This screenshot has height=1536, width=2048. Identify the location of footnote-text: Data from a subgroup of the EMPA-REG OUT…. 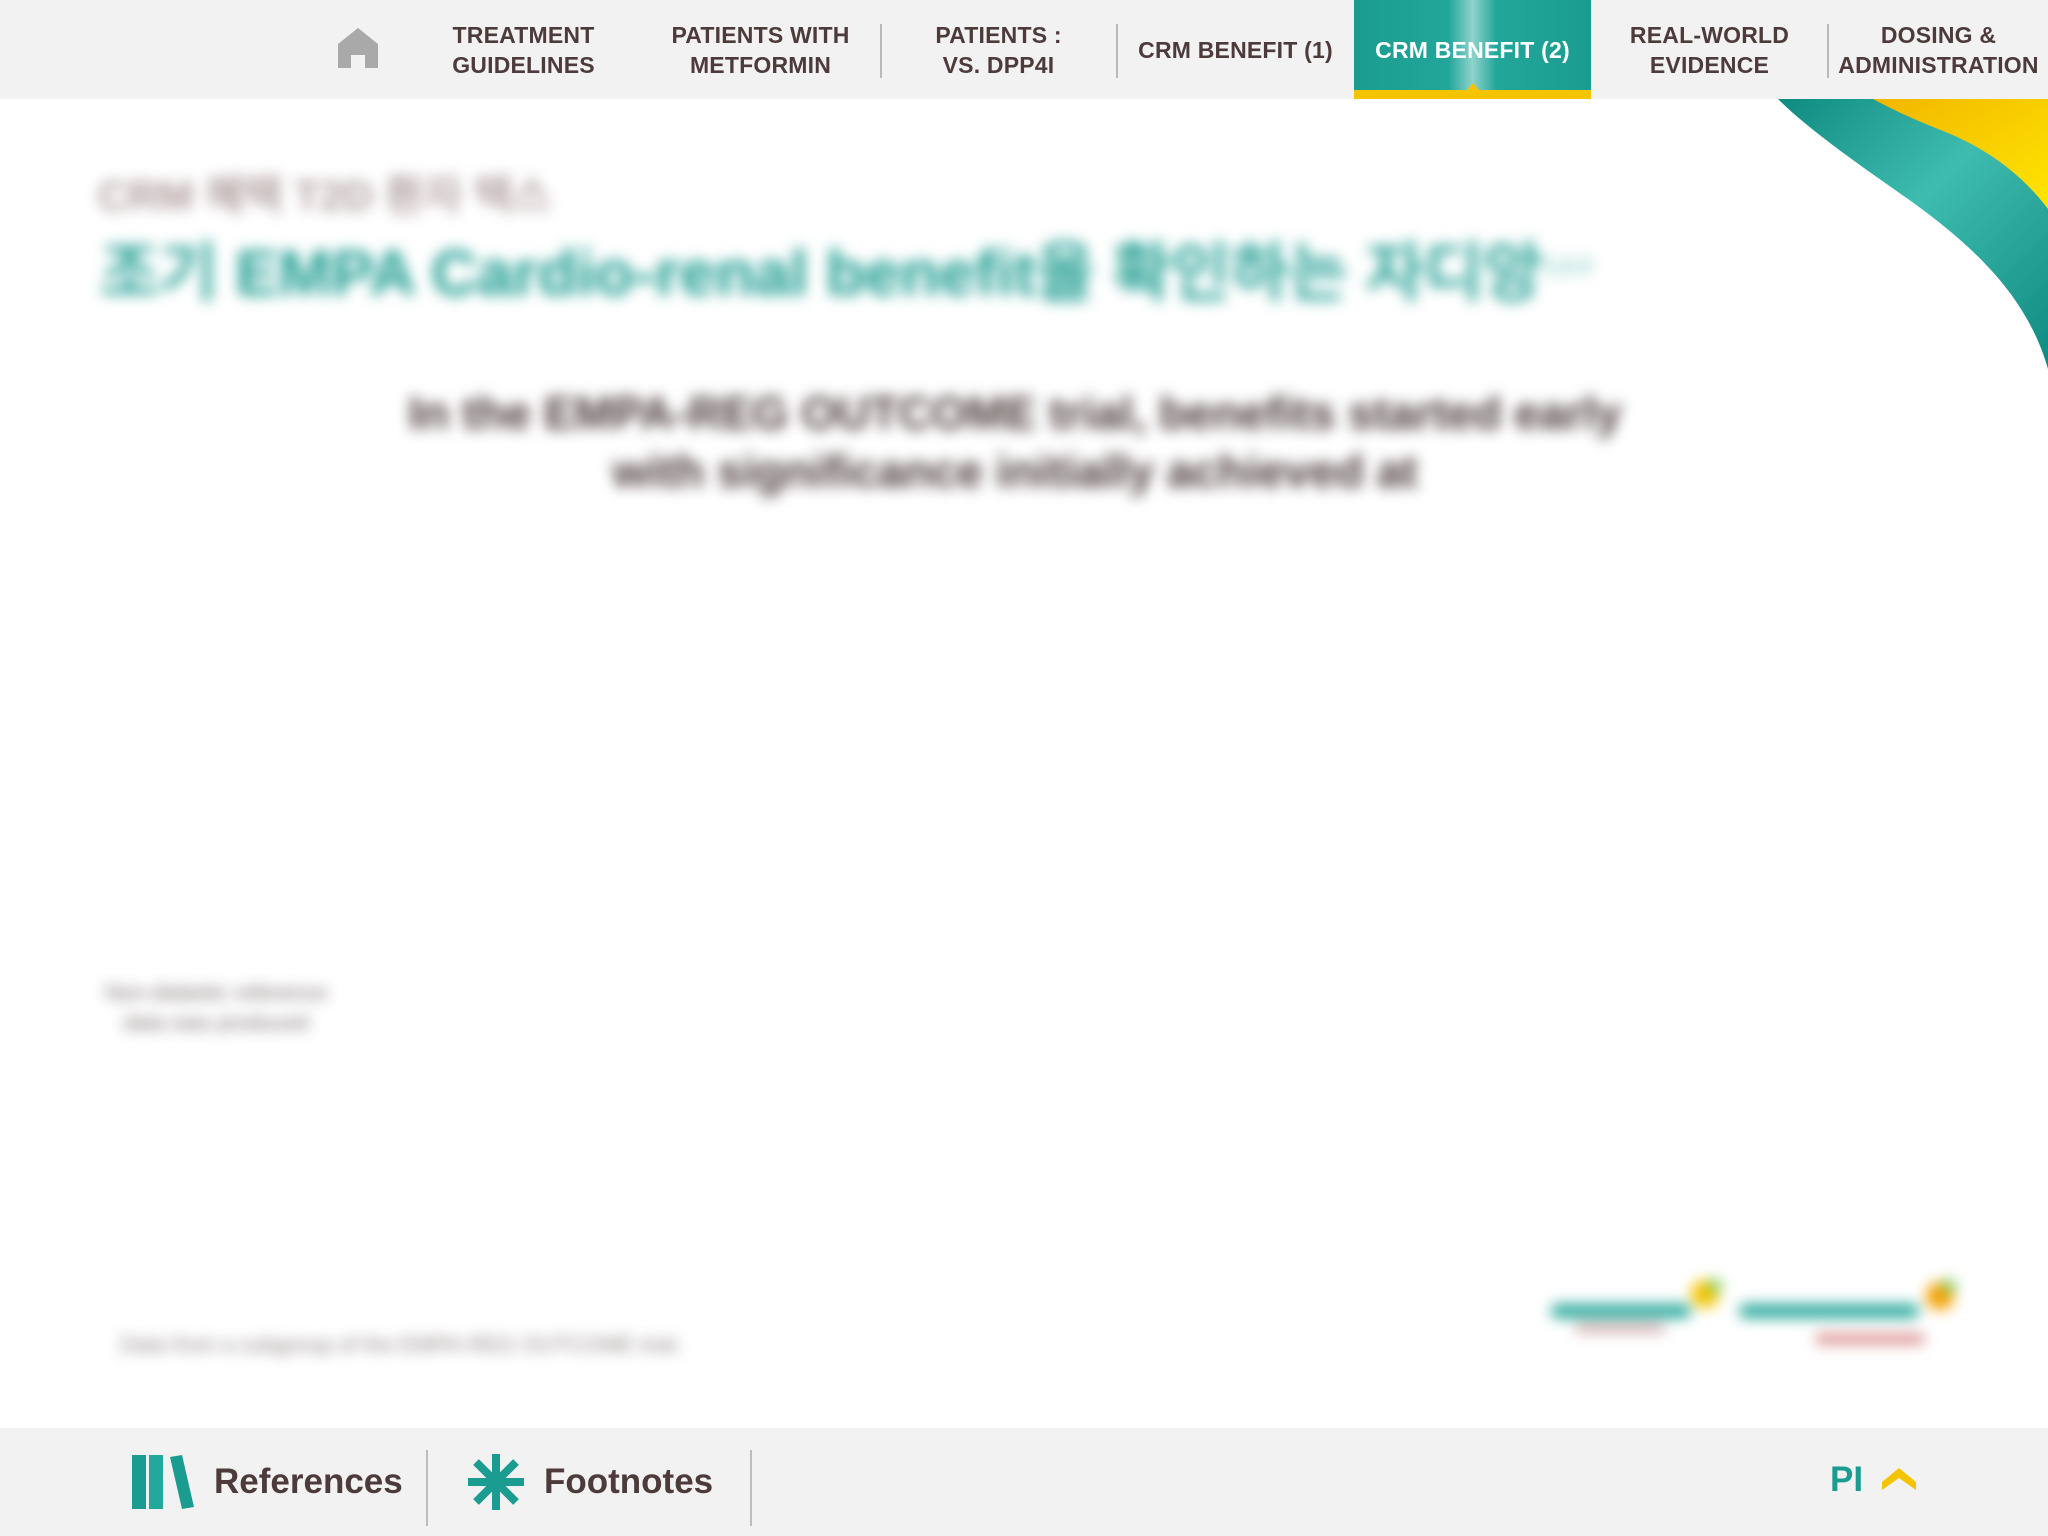
(401, 1344).